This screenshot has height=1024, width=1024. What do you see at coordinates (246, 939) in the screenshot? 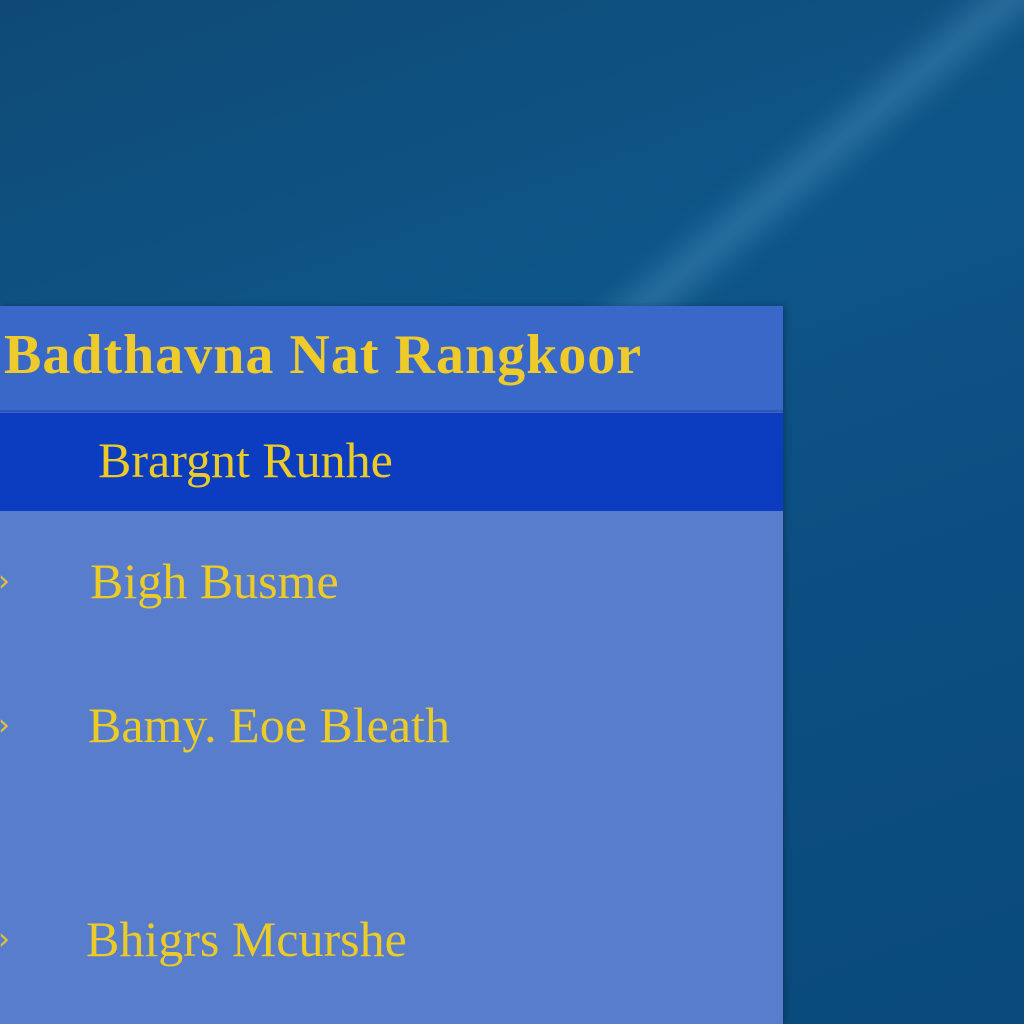
I see `menu-item-label: Bhigrs Mcurshe` at bounding box center [246, 939].